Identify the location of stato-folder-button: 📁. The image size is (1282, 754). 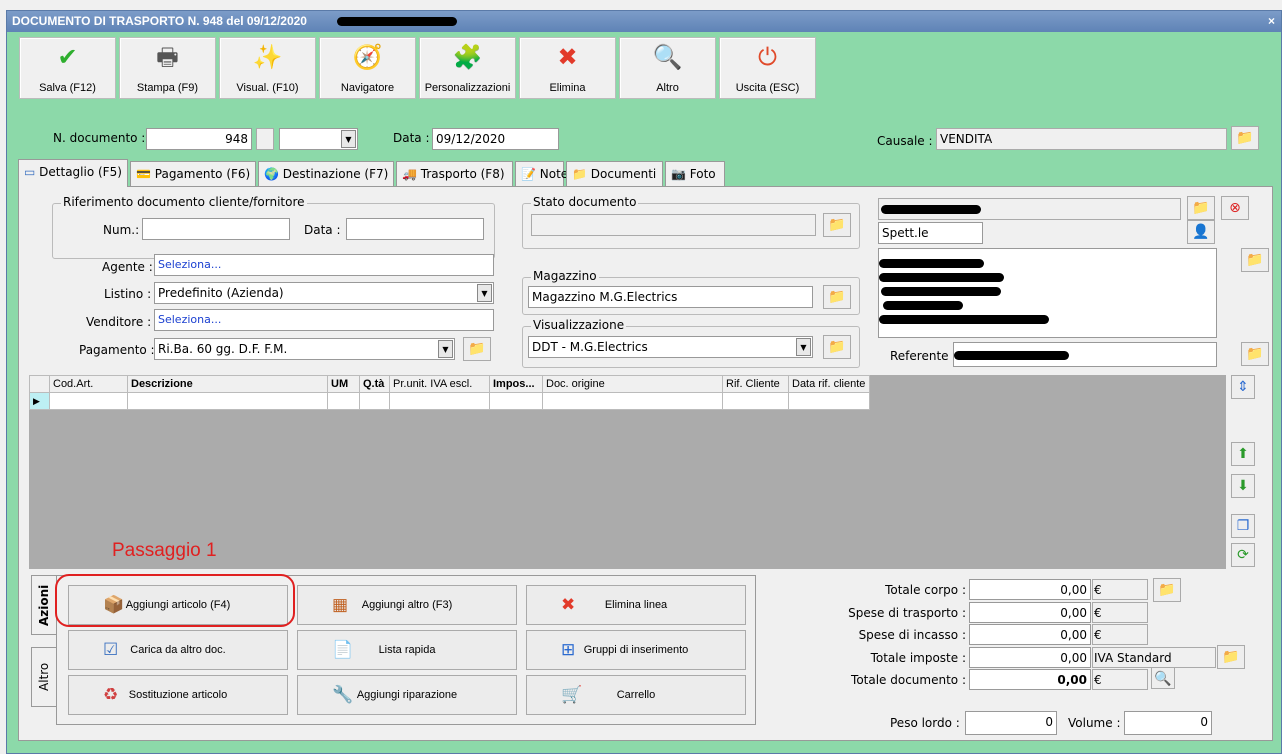
(837, 225).